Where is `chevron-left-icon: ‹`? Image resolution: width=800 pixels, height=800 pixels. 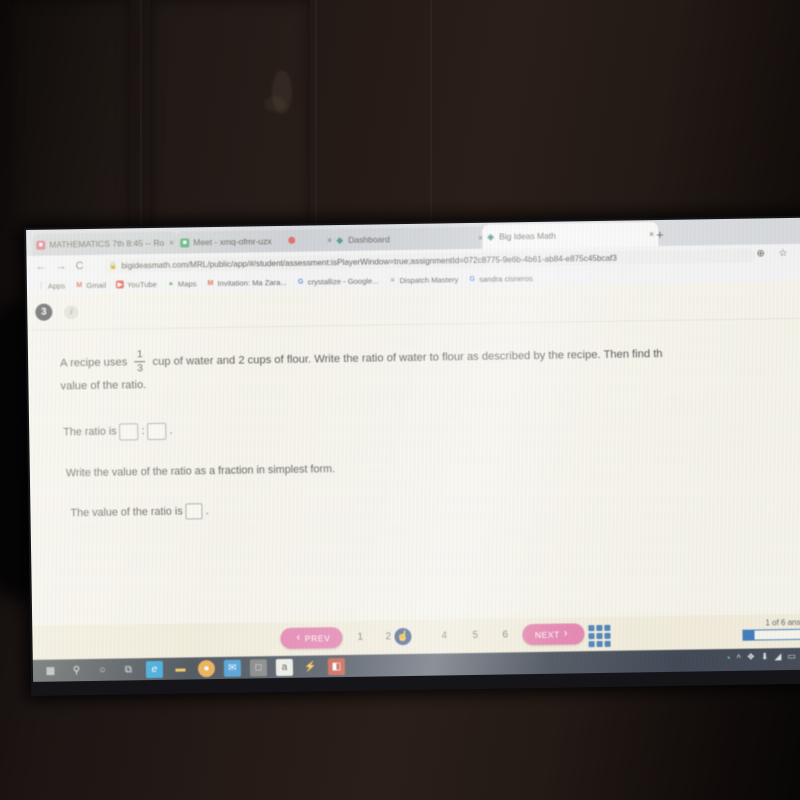
chevron-left-icon: ‹ is located at coordinates (298, 637).